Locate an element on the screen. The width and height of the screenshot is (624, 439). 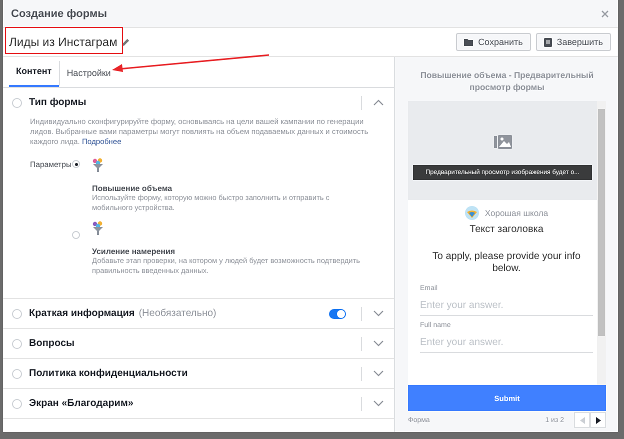
image-icon is located at coordinates (503, 142).